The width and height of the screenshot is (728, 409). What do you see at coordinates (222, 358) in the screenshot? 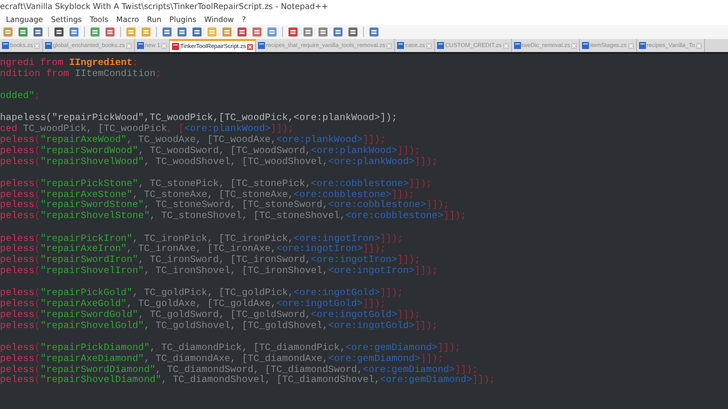
I see `code-line: peless("repairAxeDiamond", TC_diamondAxe, [TC_diamondAxe,<ore:gemDiamond>]]);` at bounding box center [222, 358].